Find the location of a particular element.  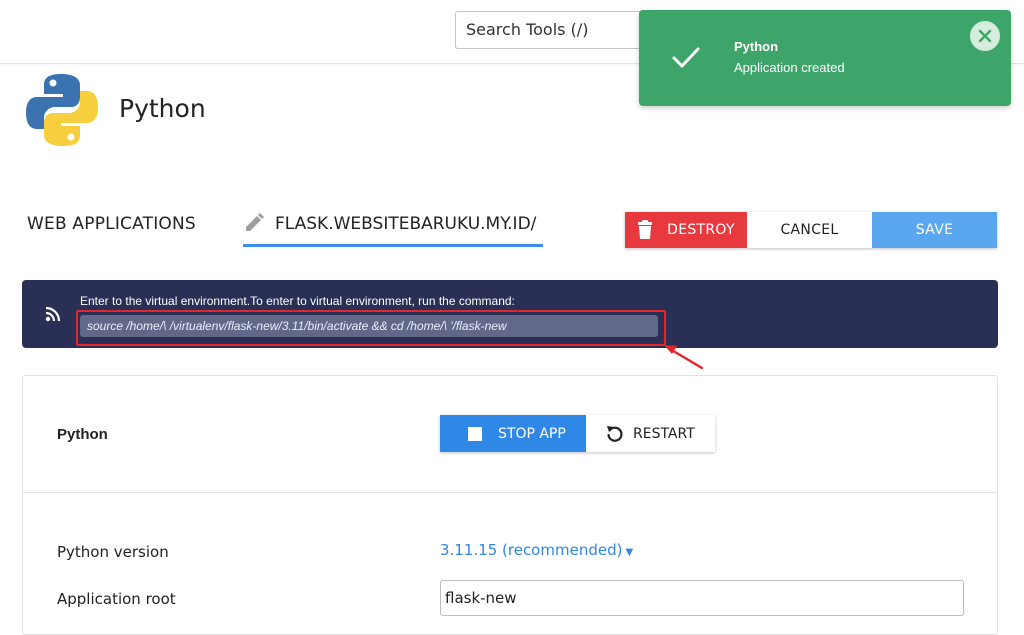

close-icon is located at coordinates (985, 36).